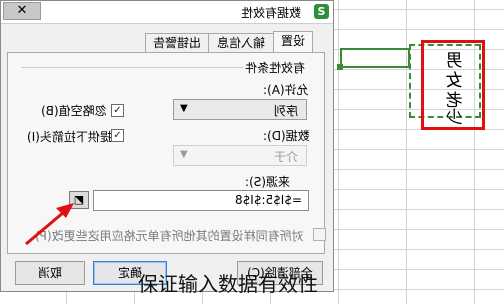 This screenshot has width=504, height=304. I want to click on annotation-arrow, so click(49, 224).